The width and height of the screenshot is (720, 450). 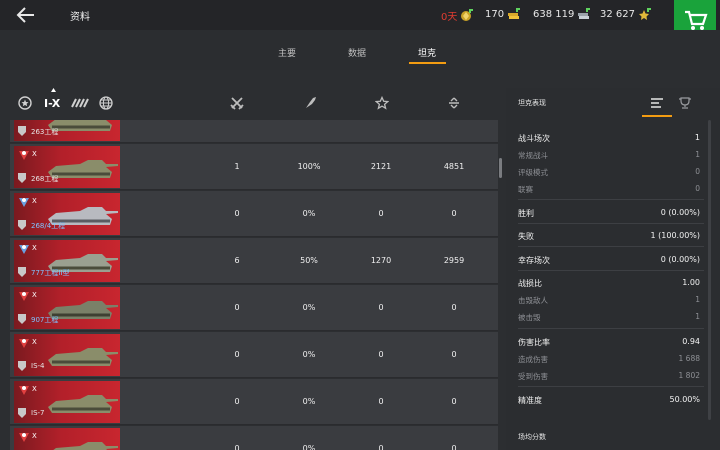 I want to click on stat-label: 击毁敌人, so click(x=533, y=300).